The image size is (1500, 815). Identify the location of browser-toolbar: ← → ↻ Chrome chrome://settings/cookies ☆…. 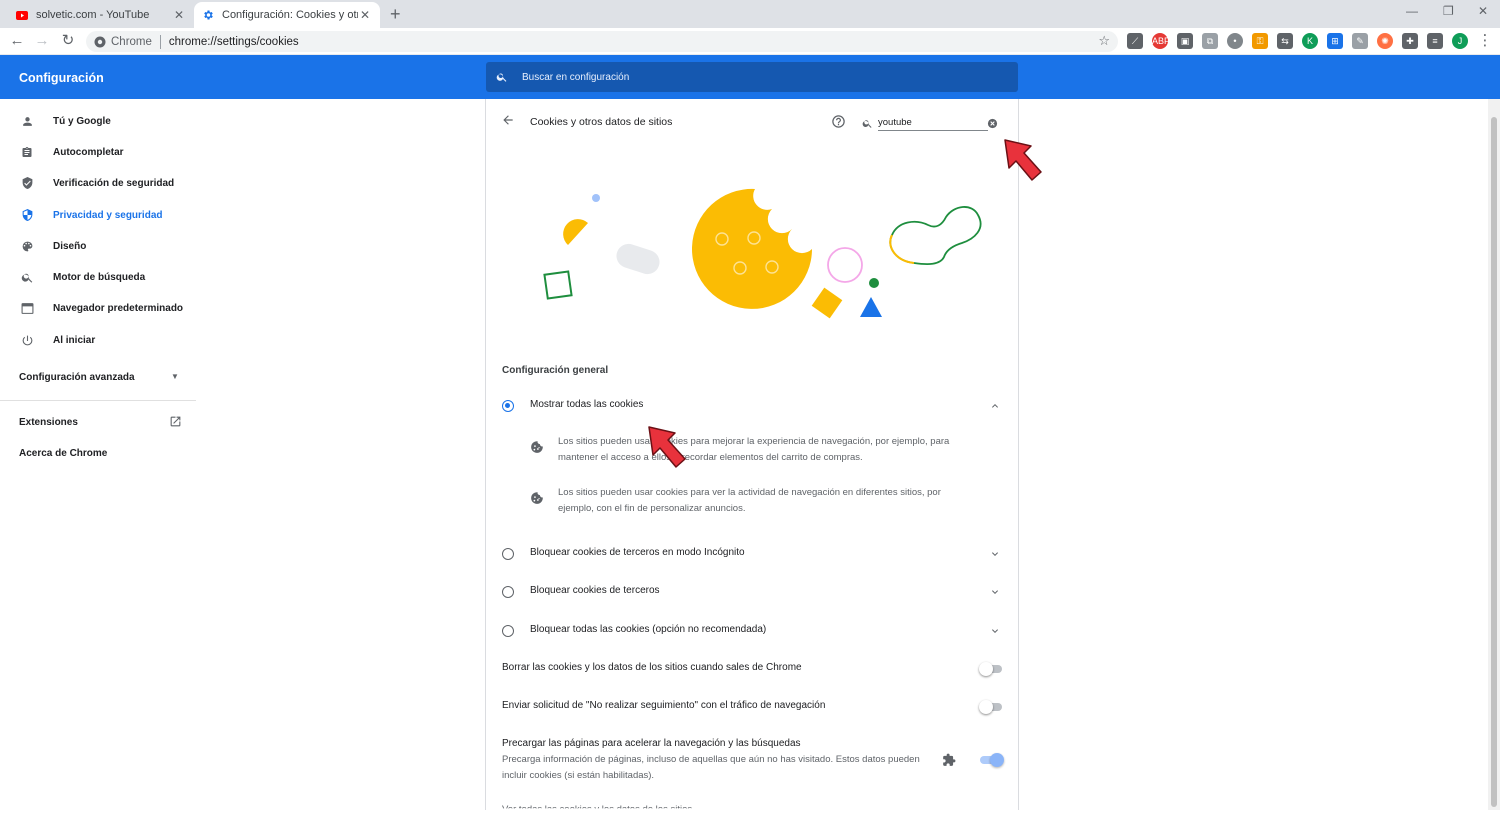
(750, 41).